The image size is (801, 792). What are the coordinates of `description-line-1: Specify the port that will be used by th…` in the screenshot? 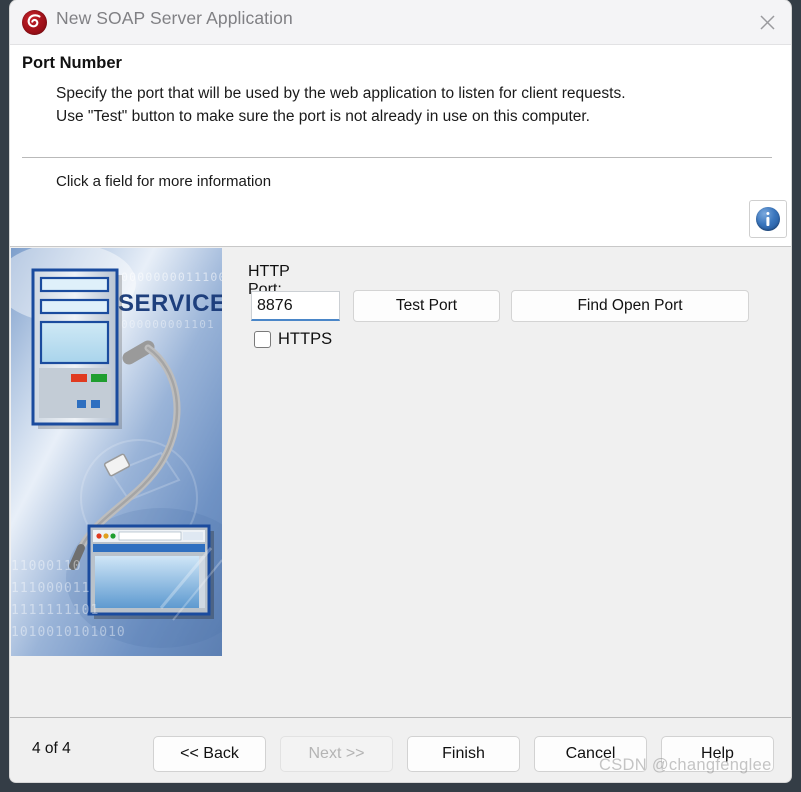 It's located at (341, 93).